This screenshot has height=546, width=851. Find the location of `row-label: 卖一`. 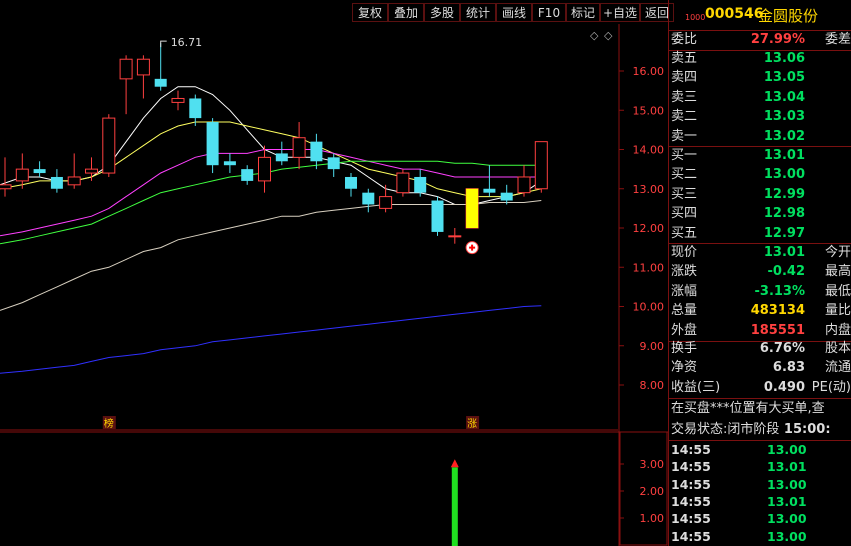

row-label: 卖一 is located at coordinates (684, 136).